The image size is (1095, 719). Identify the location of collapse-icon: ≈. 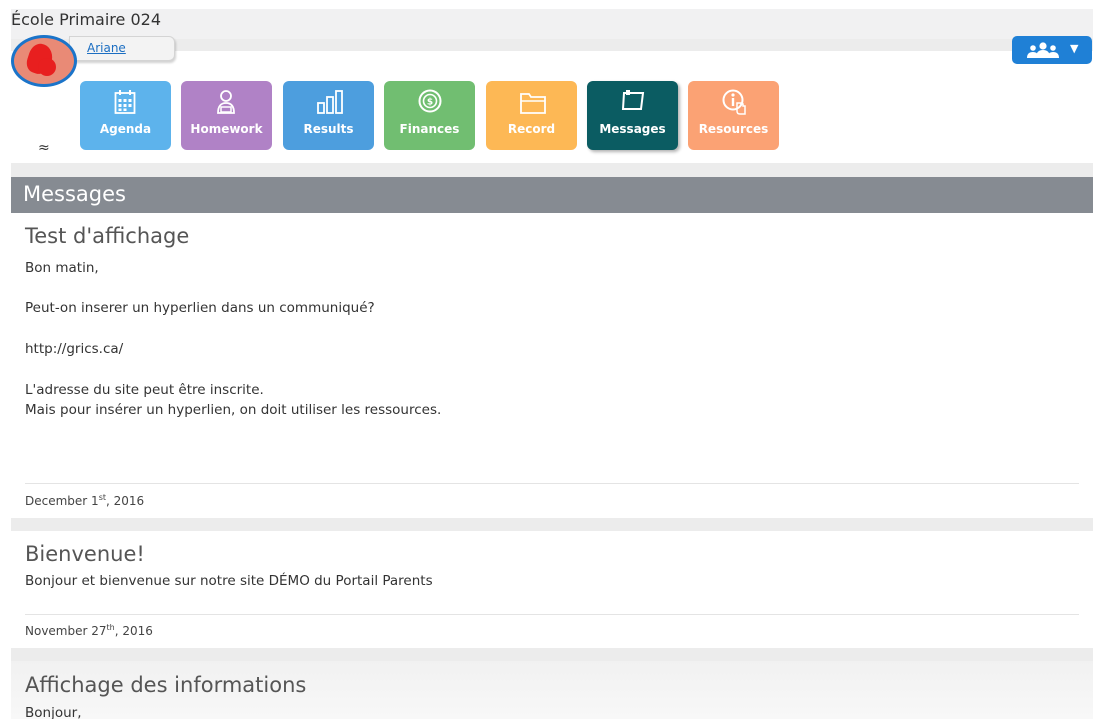
(44, 148).